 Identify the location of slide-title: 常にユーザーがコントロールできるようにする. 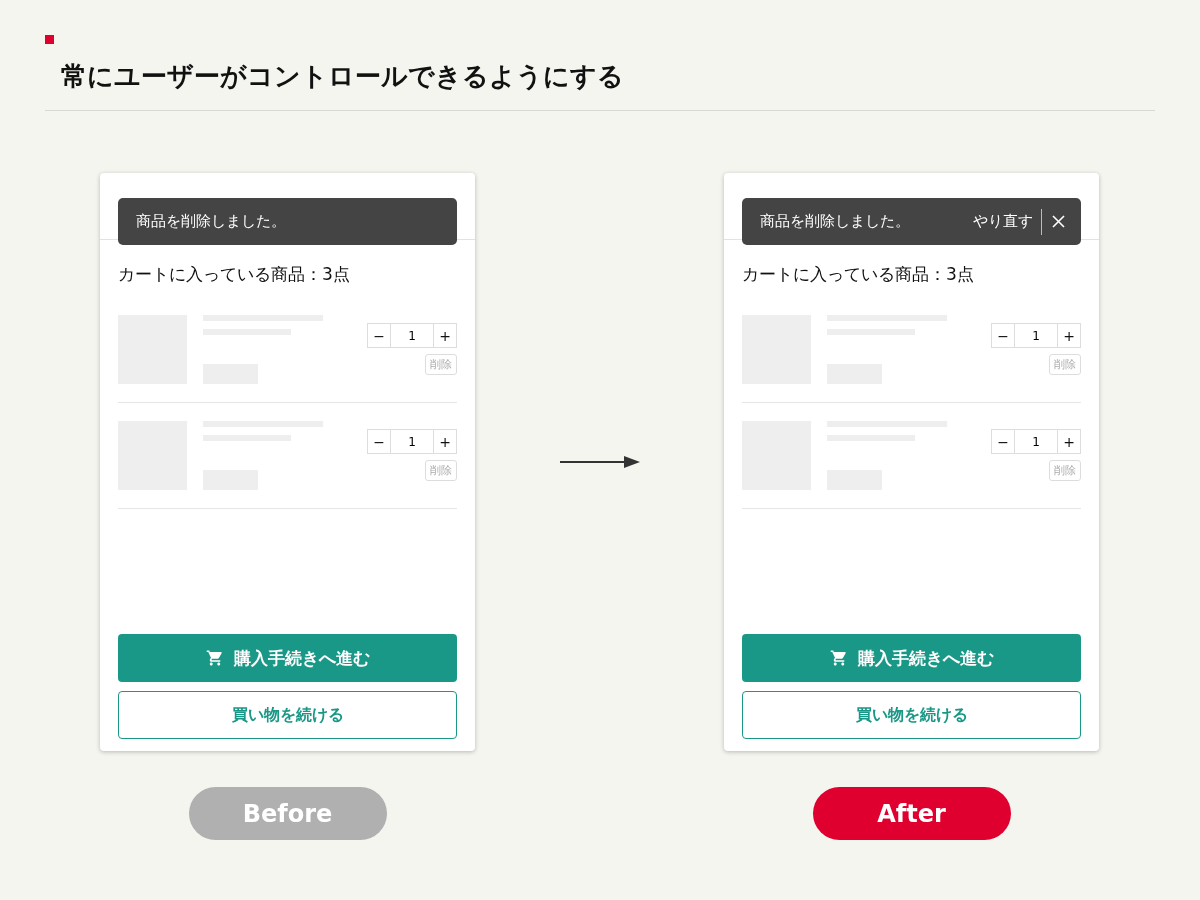
(343, 76).